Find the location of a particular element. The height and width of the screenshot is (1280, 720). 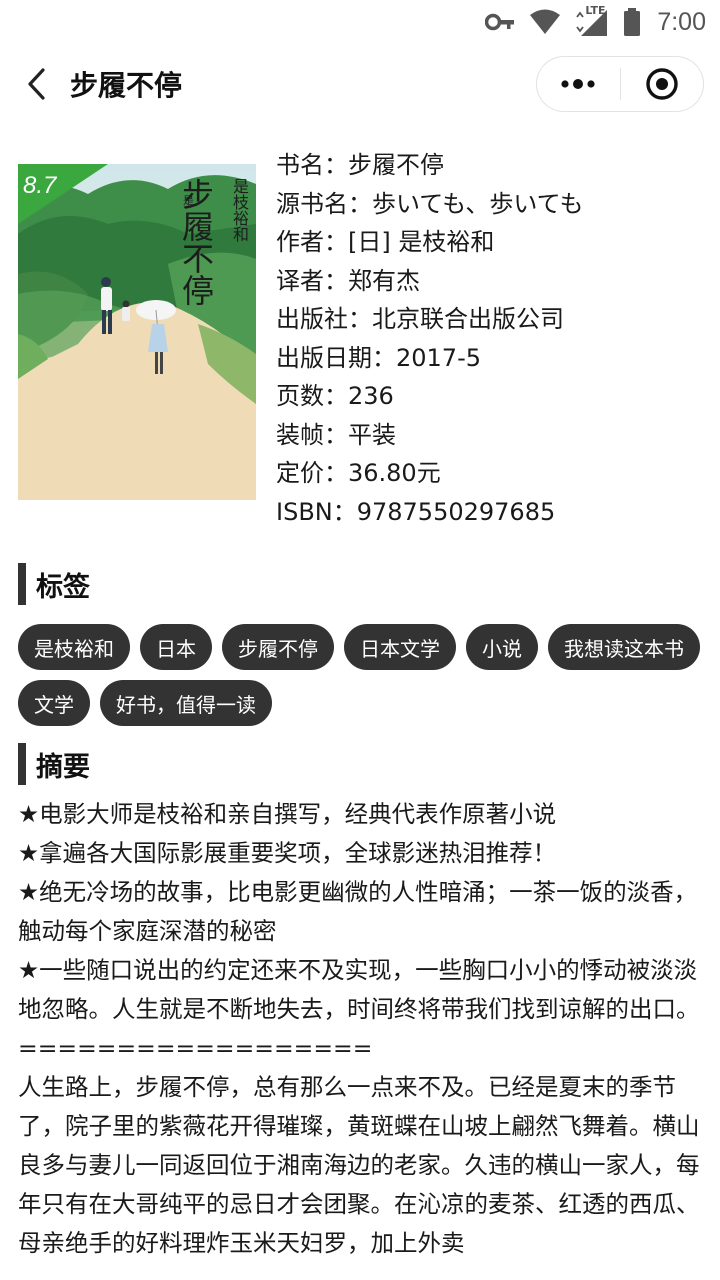

cover-title: 步履不停 is located at coordinates (196, 242).